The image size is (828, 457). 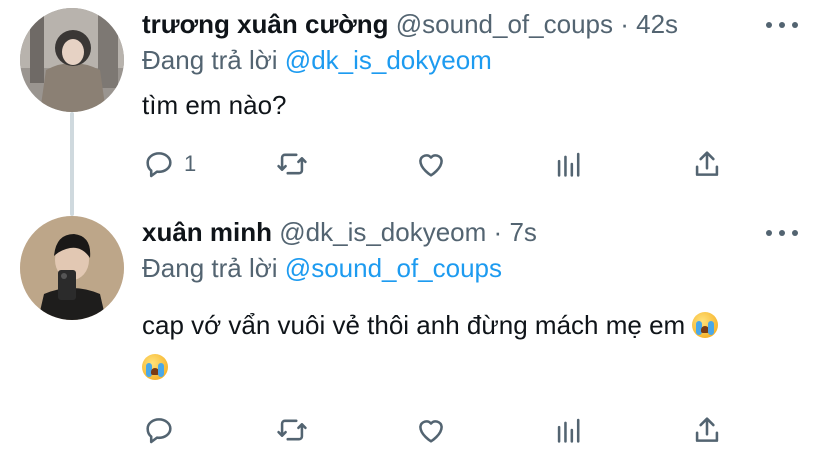 I want to click on reply-to-mention: @dk_is_dokyeom, so click(x=388, y=60).